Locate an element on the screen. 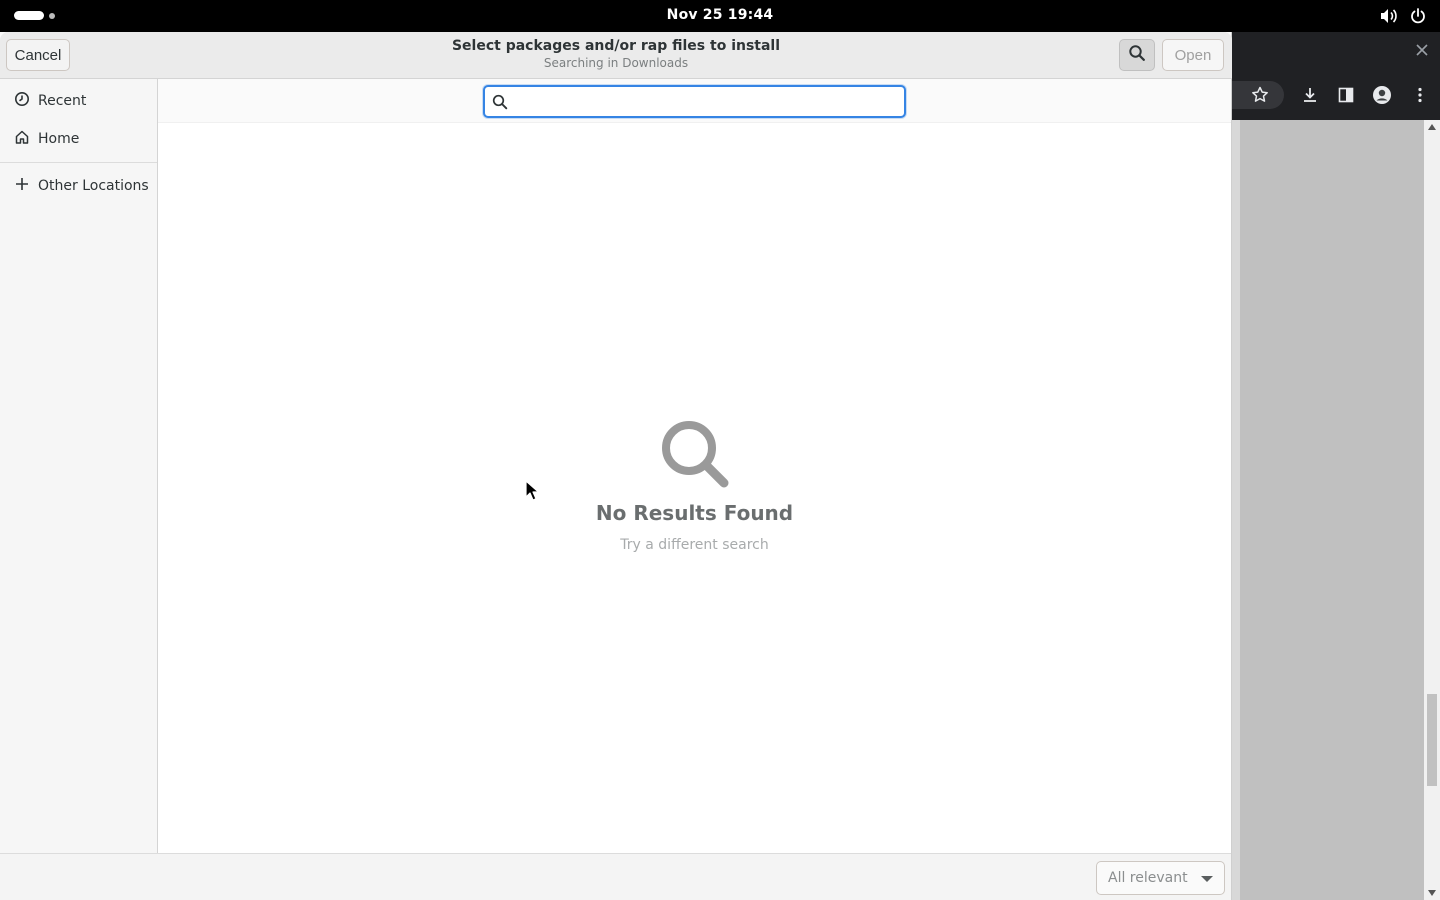 Image resolution: width=1440 pixels, height=900 pixels. clock: Nov 25 19:44 is located at coordinates (720, 15).